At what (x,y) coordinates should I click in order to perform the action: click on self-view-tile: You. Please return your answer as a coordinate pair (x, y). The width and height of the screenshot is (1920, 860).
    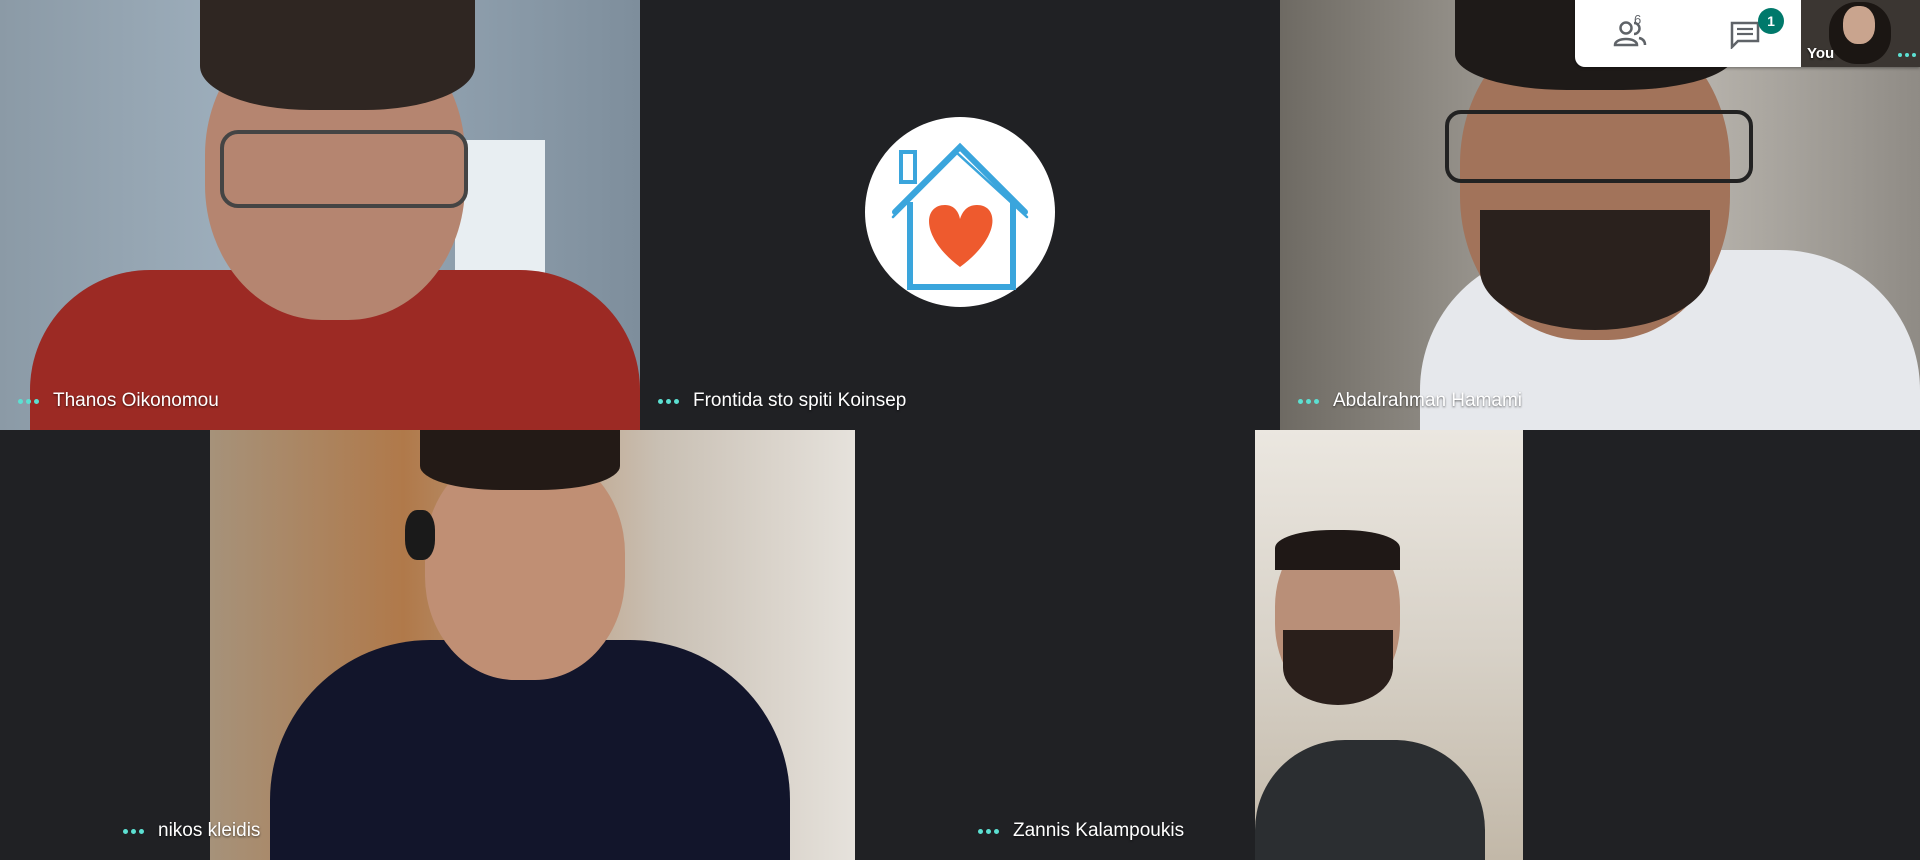
    Looking at the image, I should click on (1860, 33).